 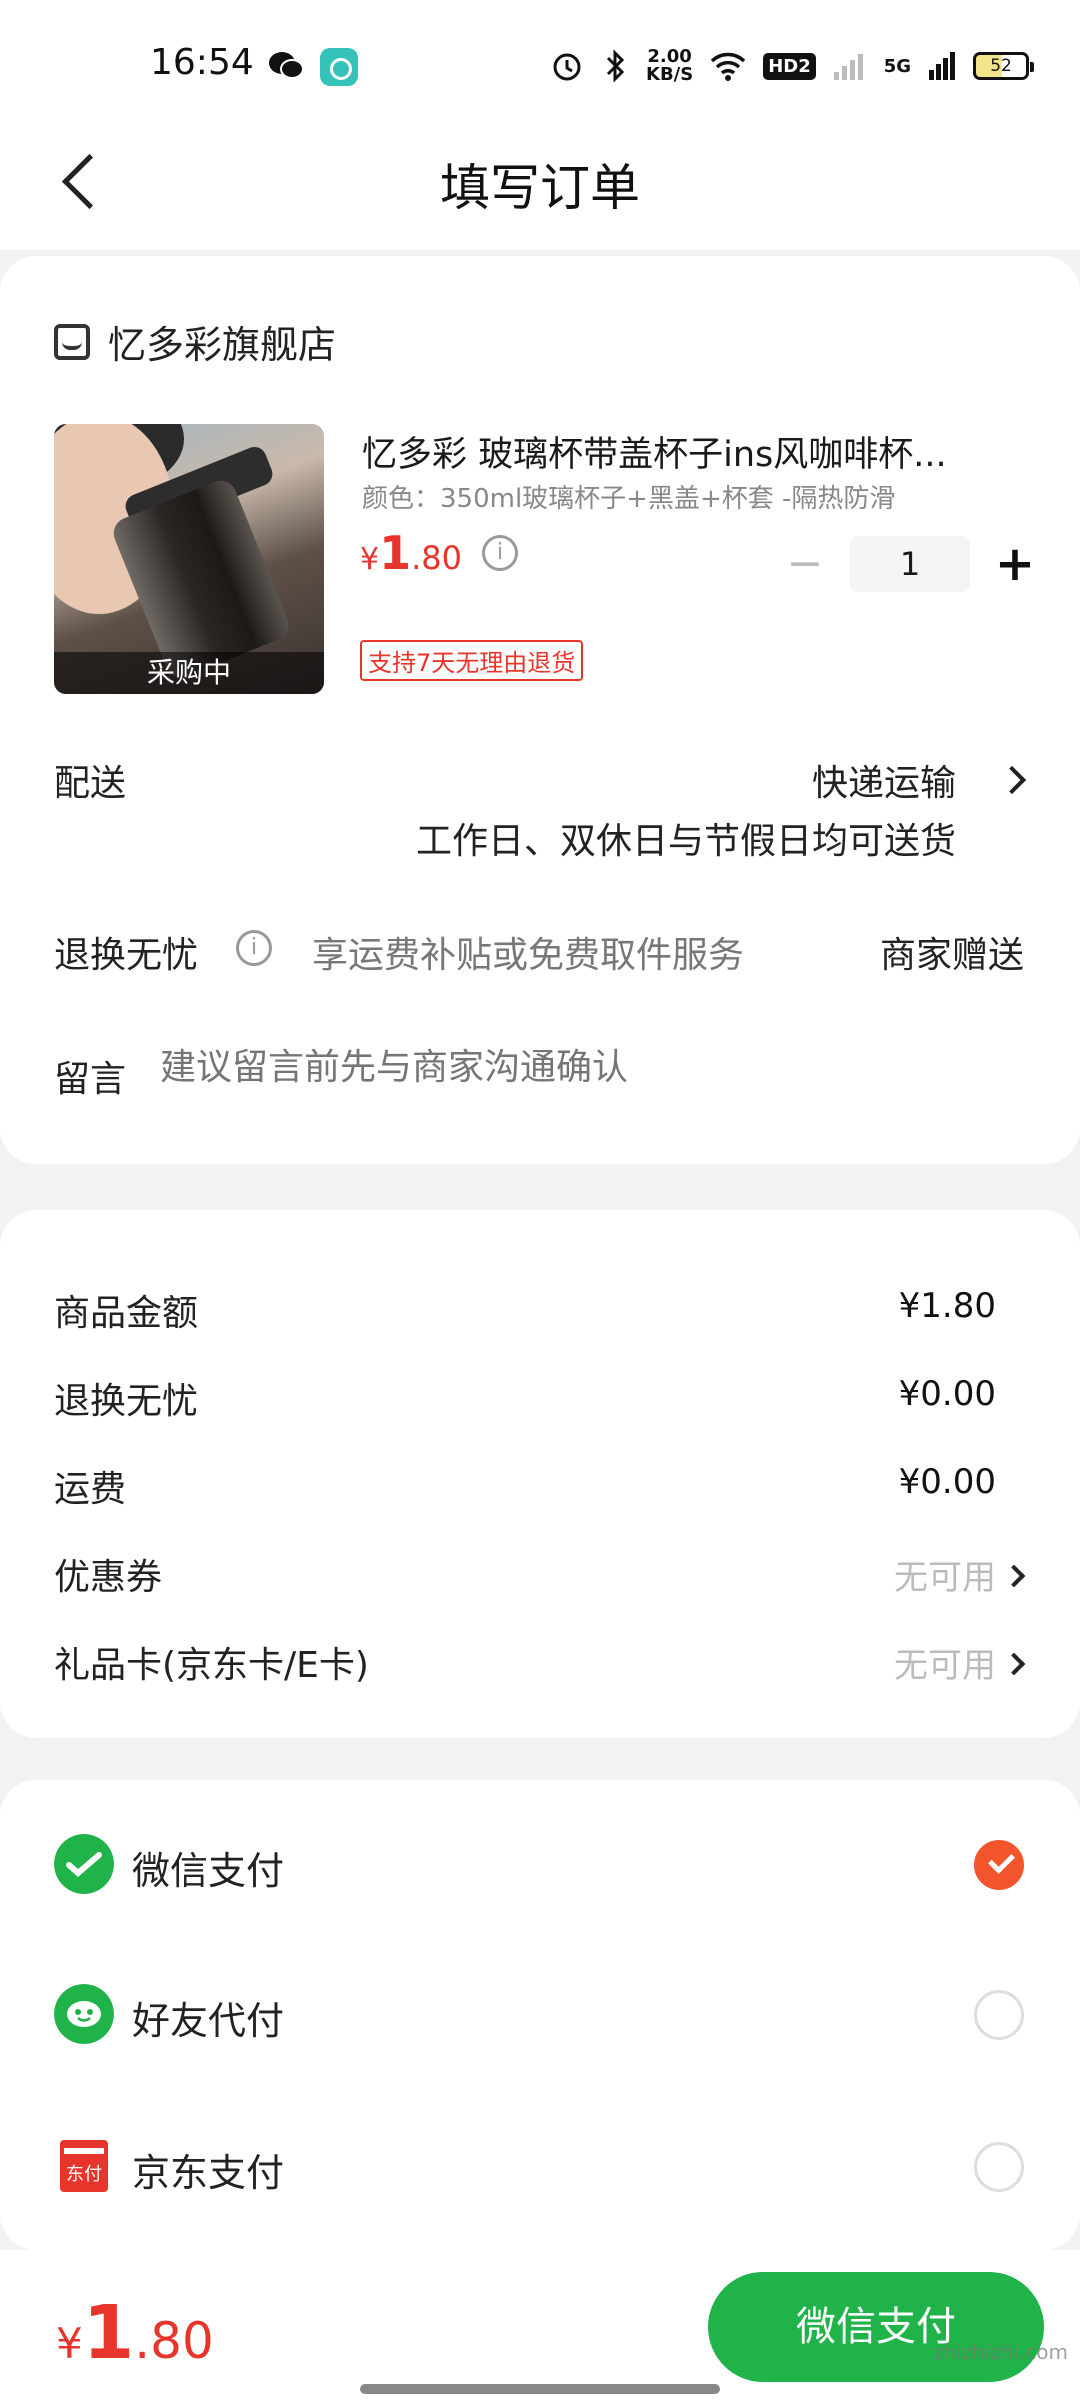 What do you see at coordinates (550, 1067) in the screenshot?
I see `message-input` at bounding box center [550, 1067].